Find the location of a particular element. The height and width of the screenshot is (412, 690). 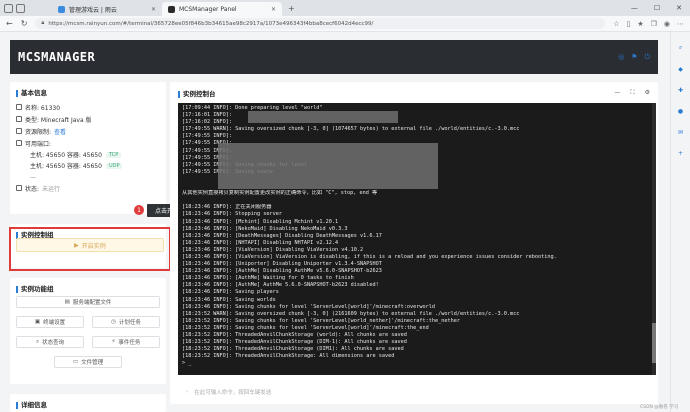

terminal-line: [17:49:55 INFO]: is located at coordinates (207, 136).